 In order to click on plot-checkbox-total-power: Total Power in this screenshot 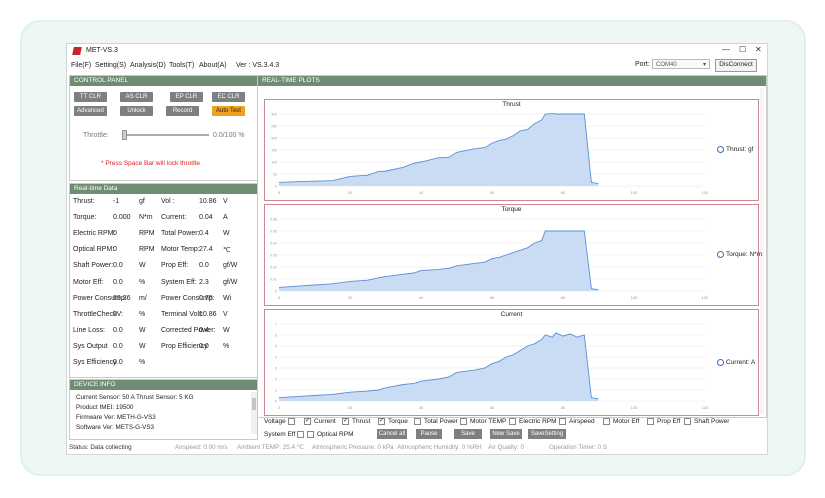, I will do `click(436, 421)`.